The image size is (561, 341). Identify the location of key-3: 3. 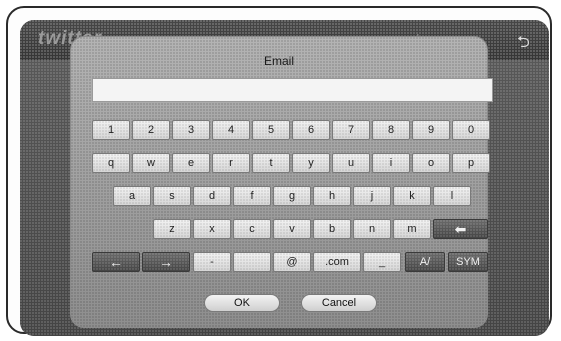
(191, 130).